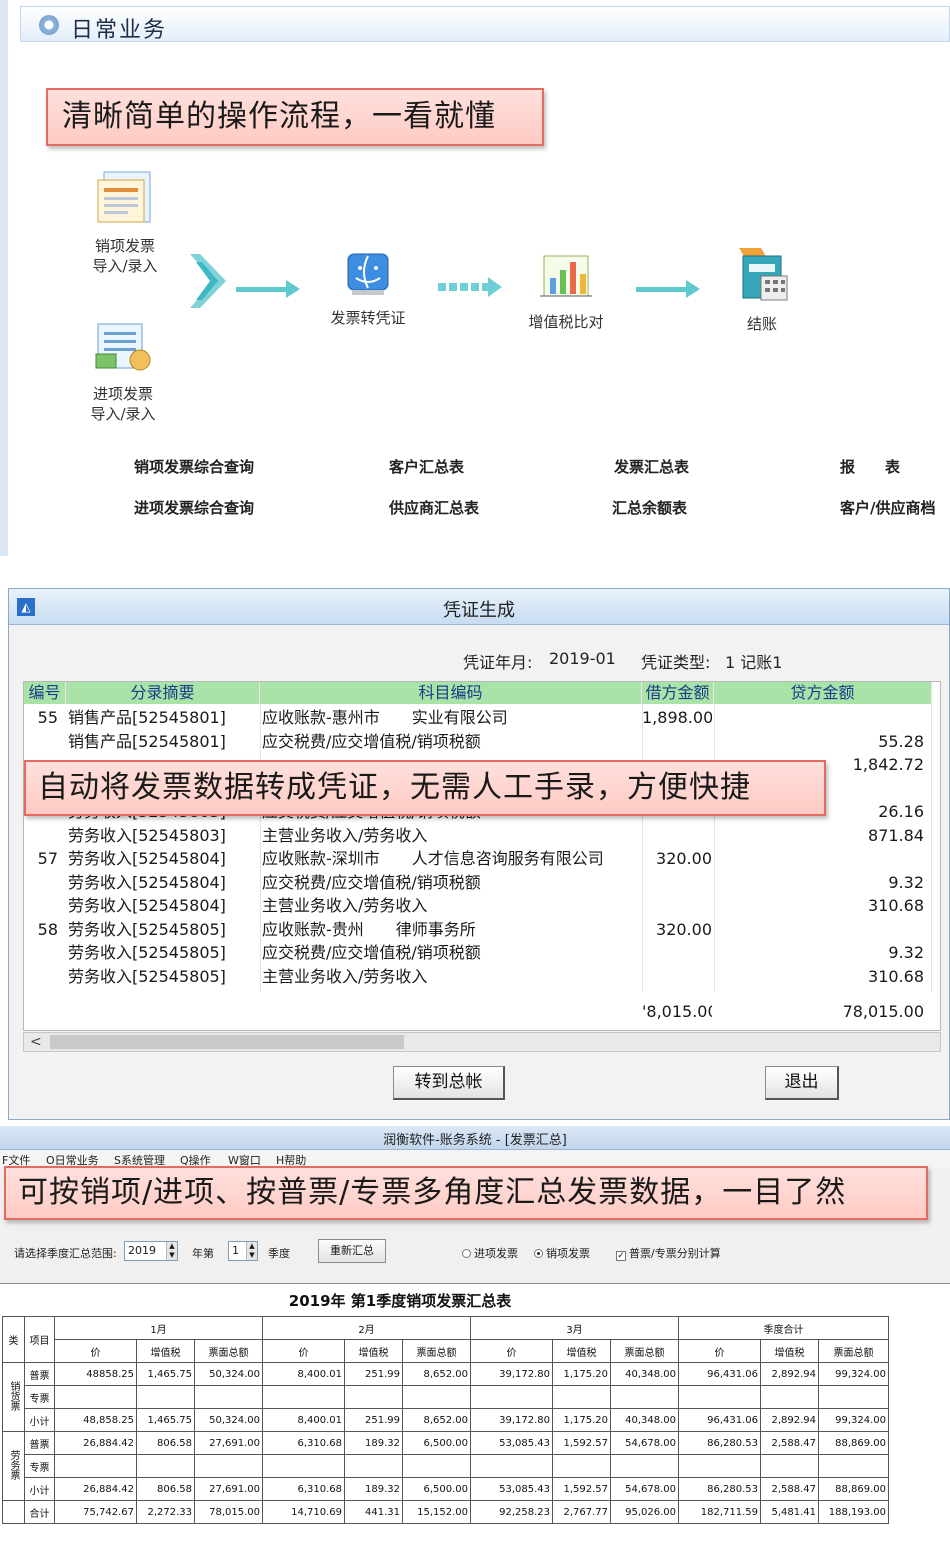  I want to click on header-month-1: 1月, so click(158, 1328).